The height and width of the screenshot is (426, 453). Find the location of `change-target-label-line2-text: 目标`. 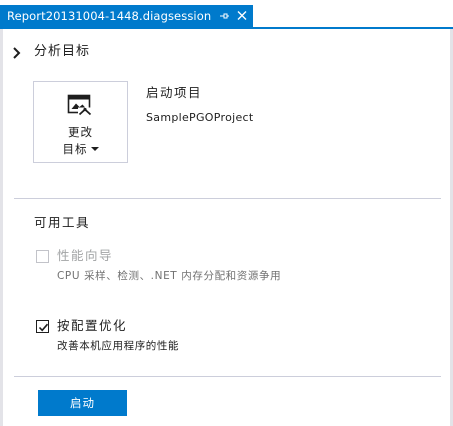

change-target-label-line2-text: 目标 is located at coordinates (75, 149).